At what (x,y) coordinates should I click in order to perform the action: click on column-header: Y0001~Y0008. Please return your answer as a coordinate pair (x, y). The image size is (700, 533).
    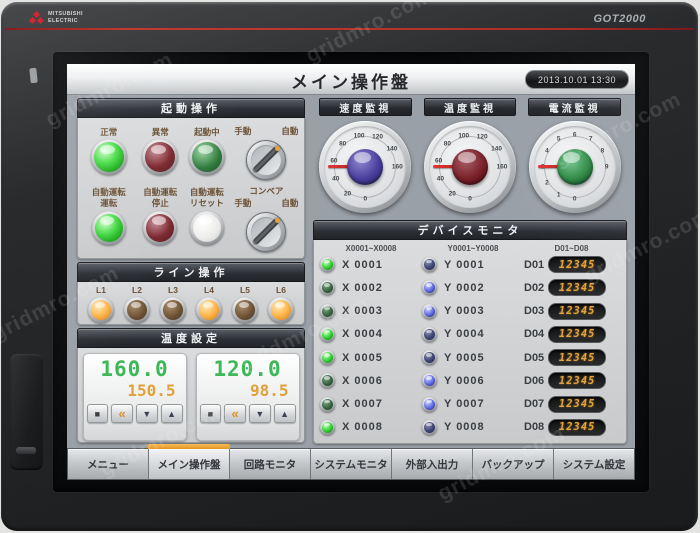
    Looking at the image, I should click on (473, 248).